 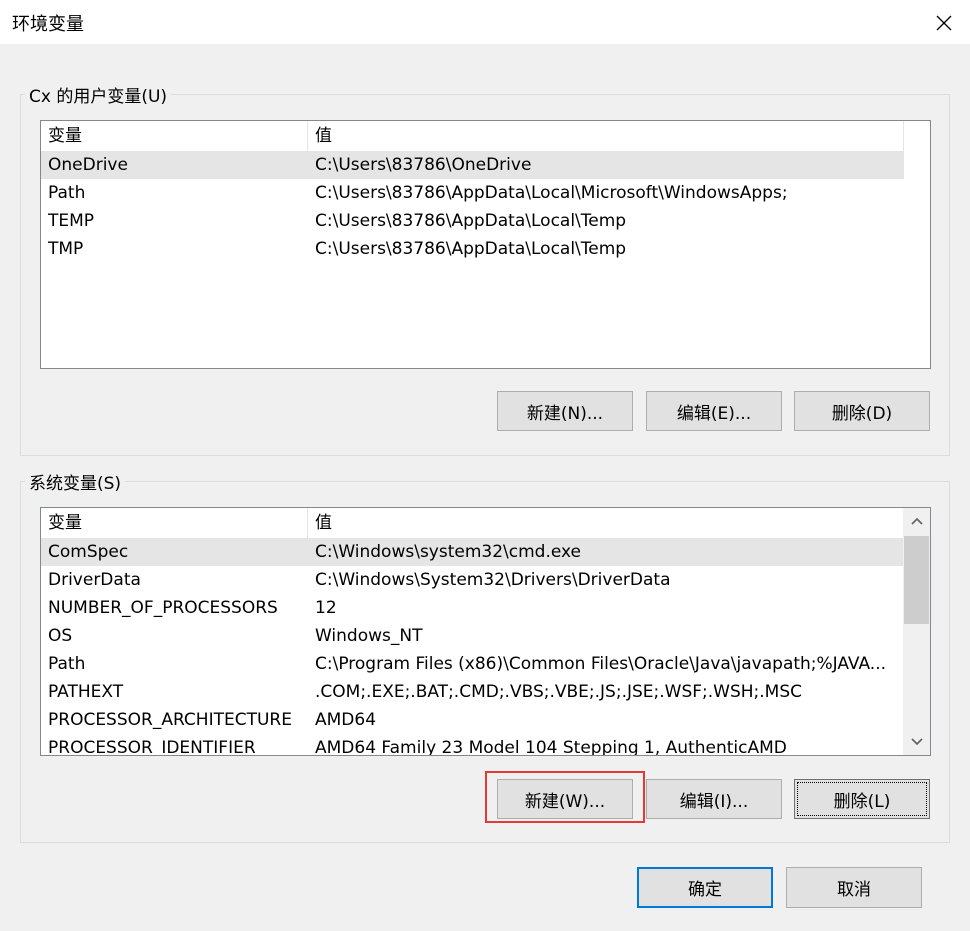 What do you see at coordinates (448, 552) in the screenshot?
I see `variable-value-cell: C:\Windows\system32\cmd.exe` at bounding box center [448, 552].